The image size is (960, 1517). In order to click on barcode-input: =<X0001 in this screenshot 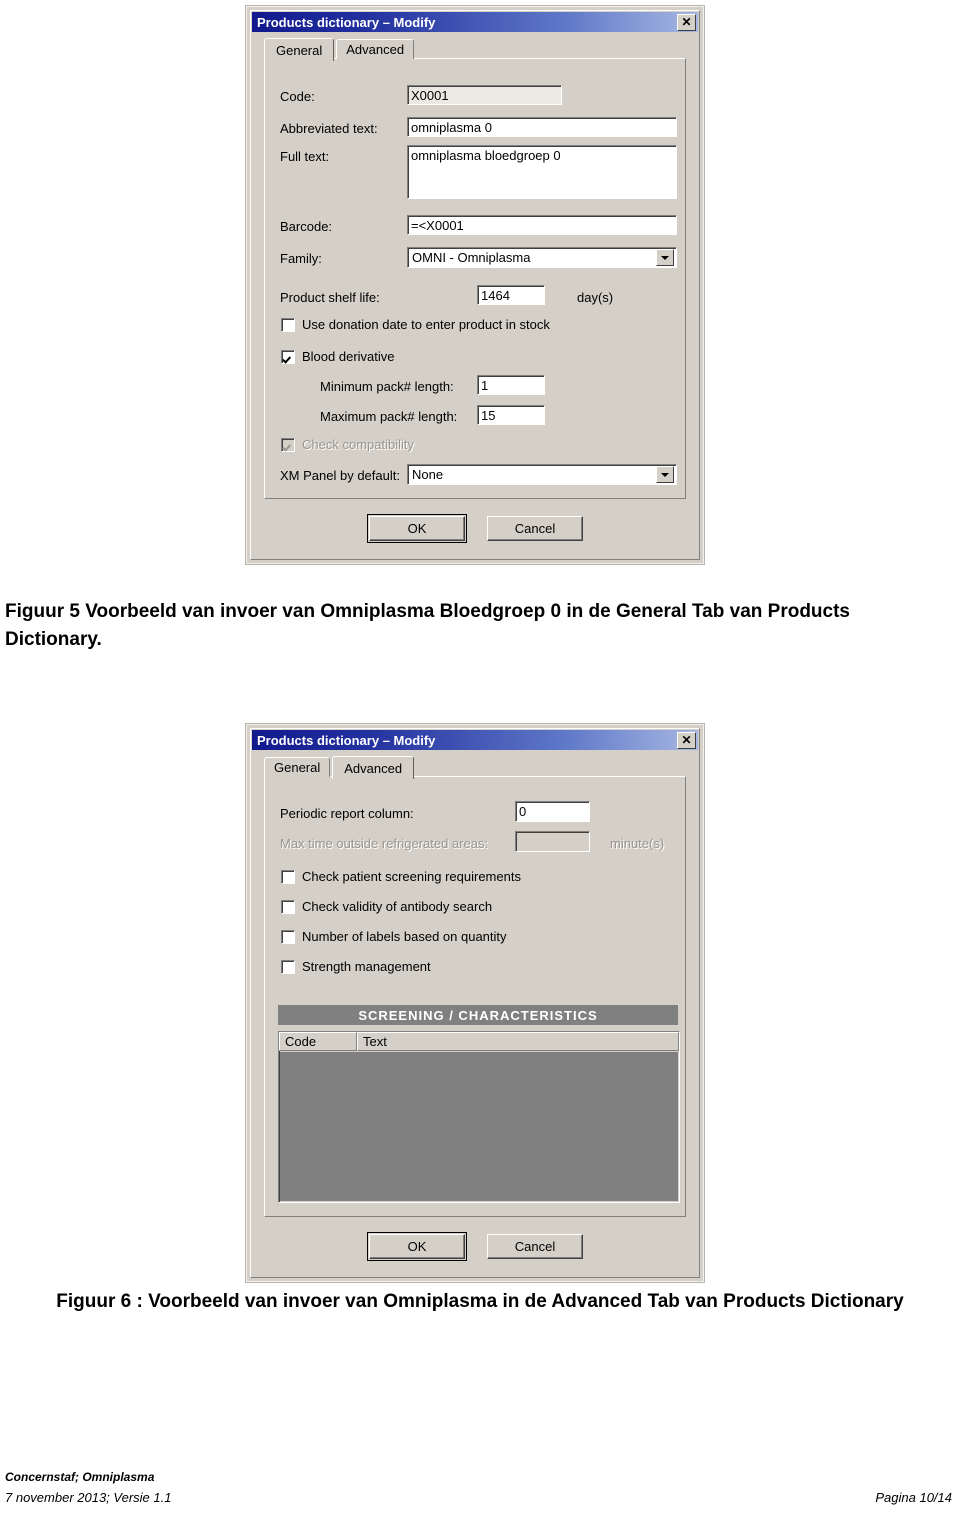, I will do `click(542, 225)`.